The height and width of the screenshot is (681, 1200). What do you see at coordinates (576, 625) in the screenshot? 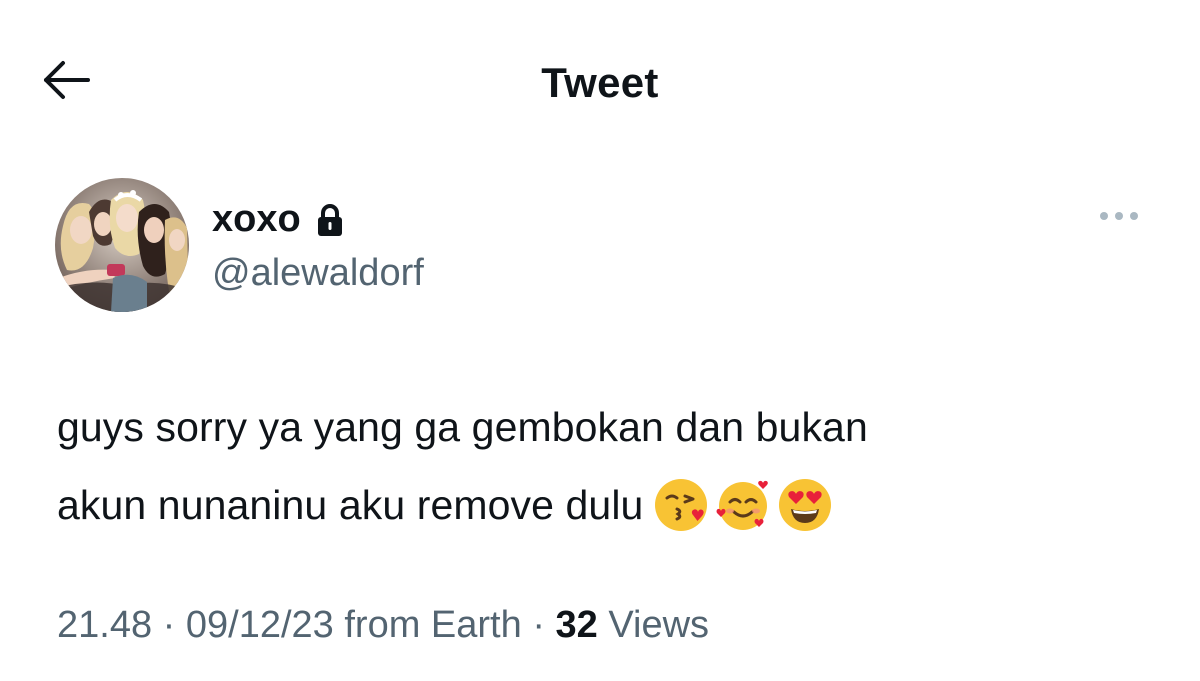
I see `views-count: 32` at bounding box center [576, 625].